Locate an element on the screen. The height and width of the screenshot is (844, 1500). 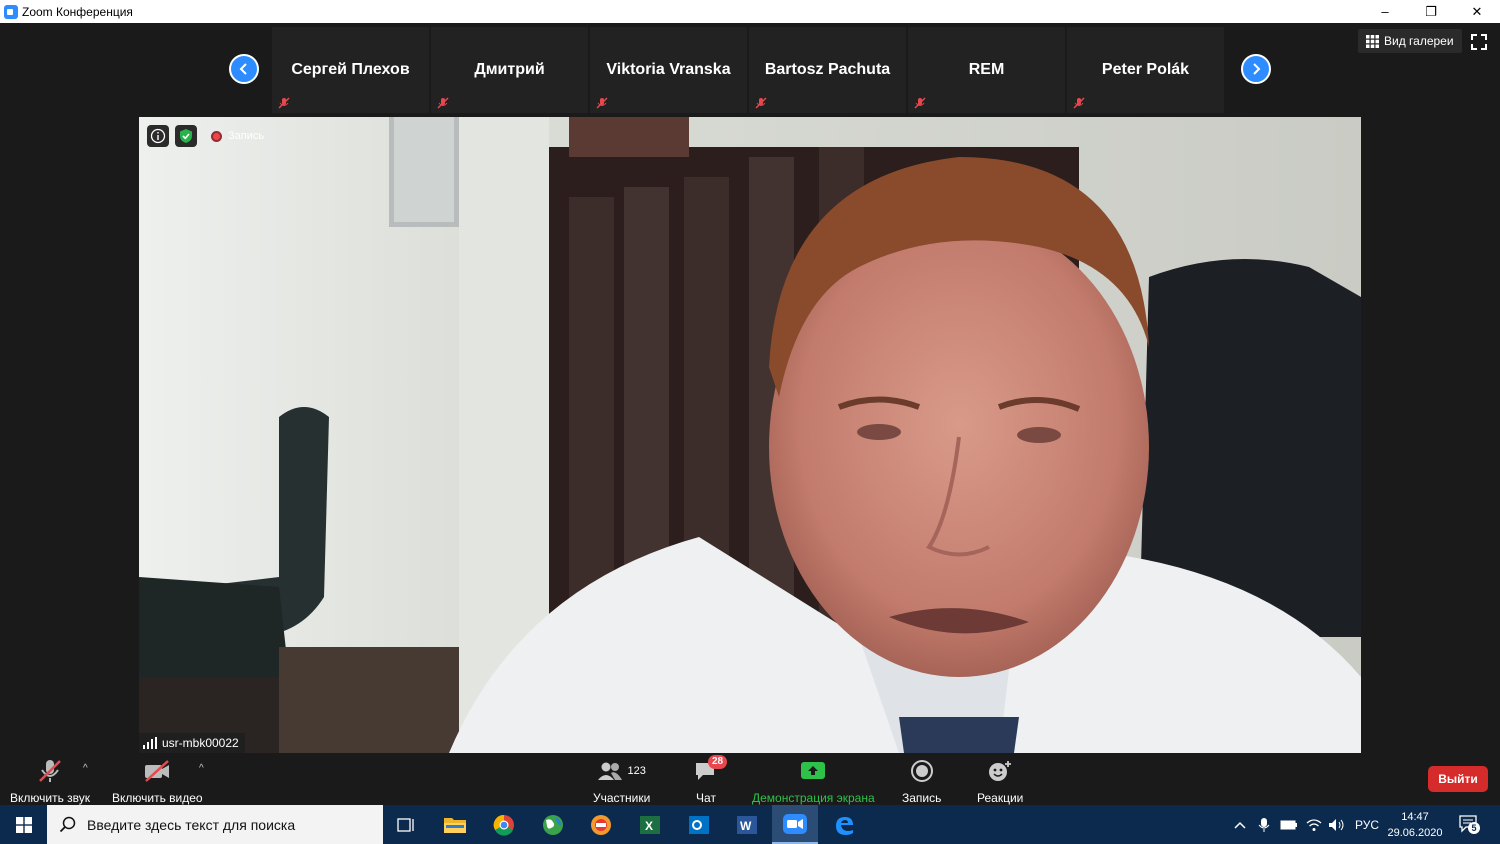
next-page-button is located at coordinates (1256, 69).